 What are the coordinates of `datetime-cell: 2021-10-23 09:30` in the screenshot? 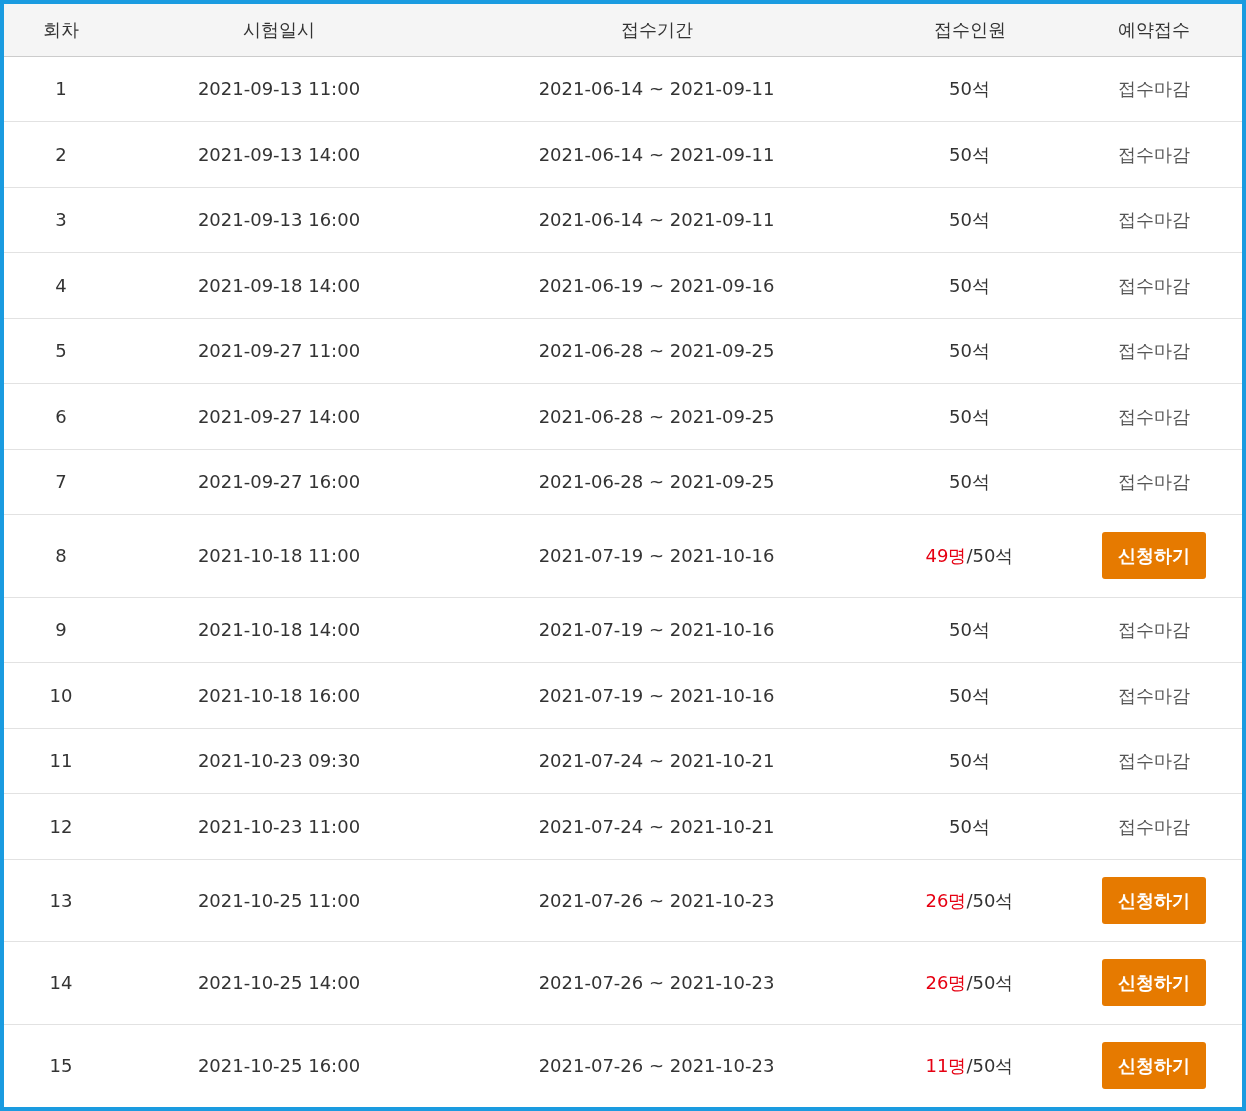 It's located at (279, 761).